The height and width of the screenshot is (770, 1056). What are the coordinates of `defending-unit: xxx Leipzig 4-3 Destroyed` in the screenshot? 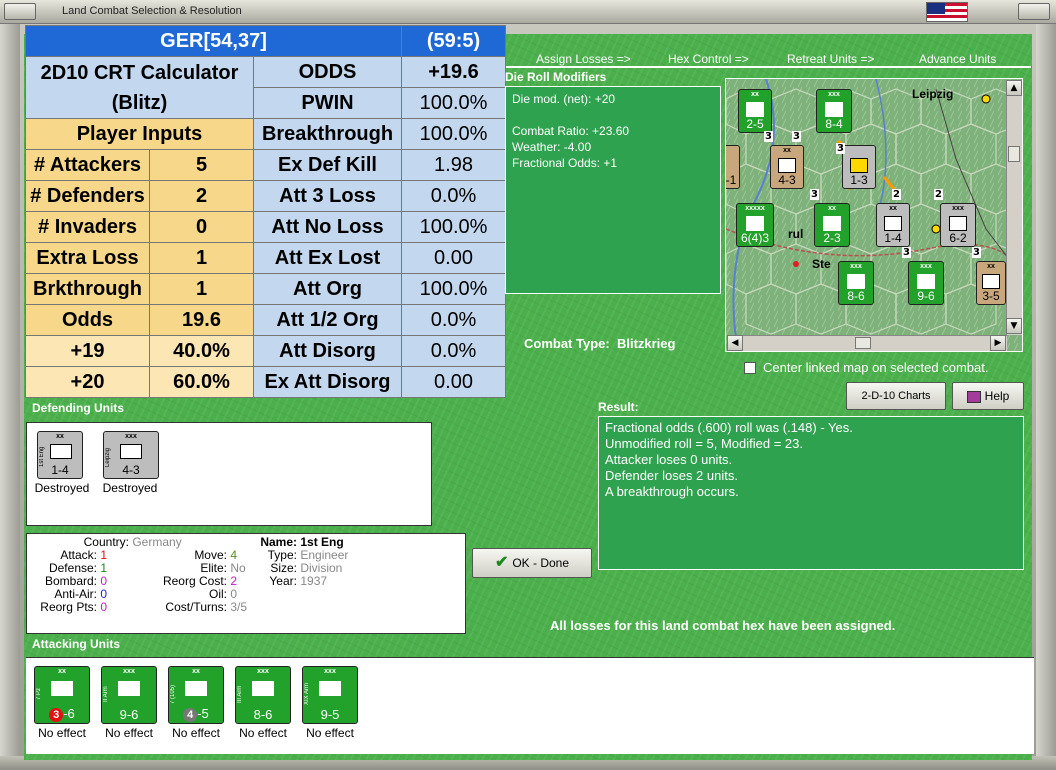 It's located at (130, 463).